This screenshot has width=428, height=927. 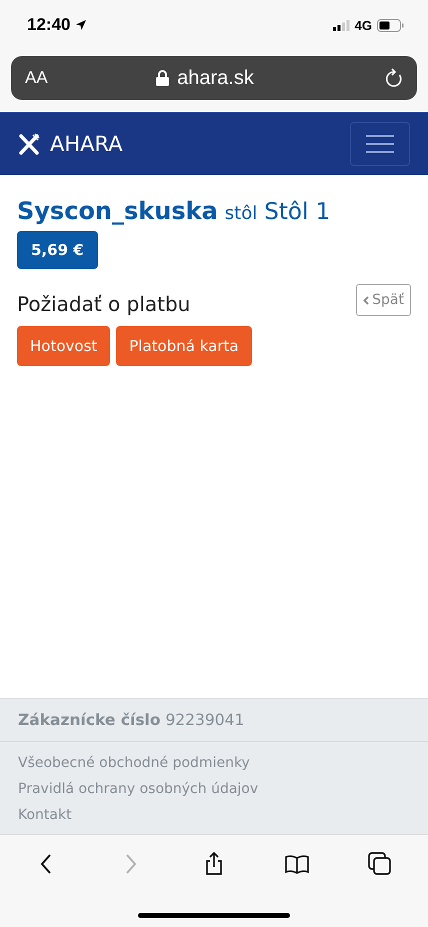 What do you see at coordinates (55, 78) in the screenshot?
I see `text-size-button: AA` at bounding box center [55, 78].